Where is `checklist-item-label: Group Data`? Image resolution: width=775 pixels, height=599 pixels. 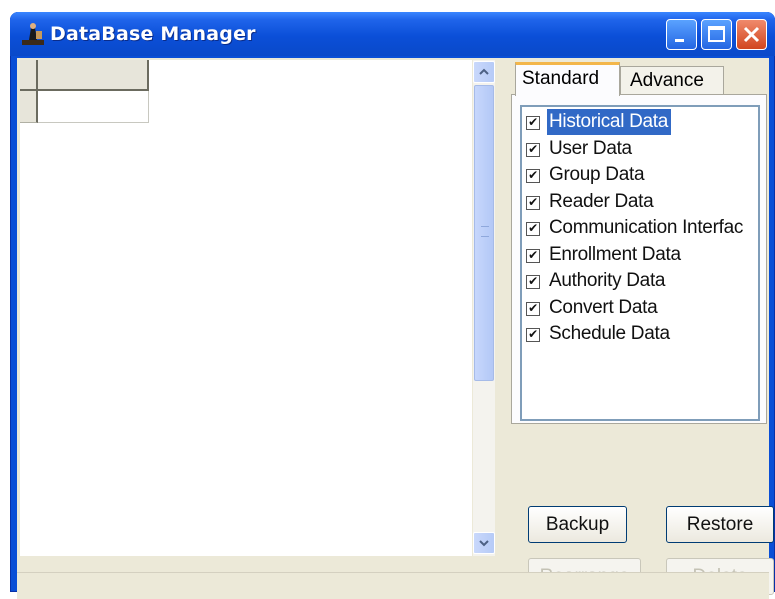
checklist-item-label: Group Data is located at coordinates (597, 174).